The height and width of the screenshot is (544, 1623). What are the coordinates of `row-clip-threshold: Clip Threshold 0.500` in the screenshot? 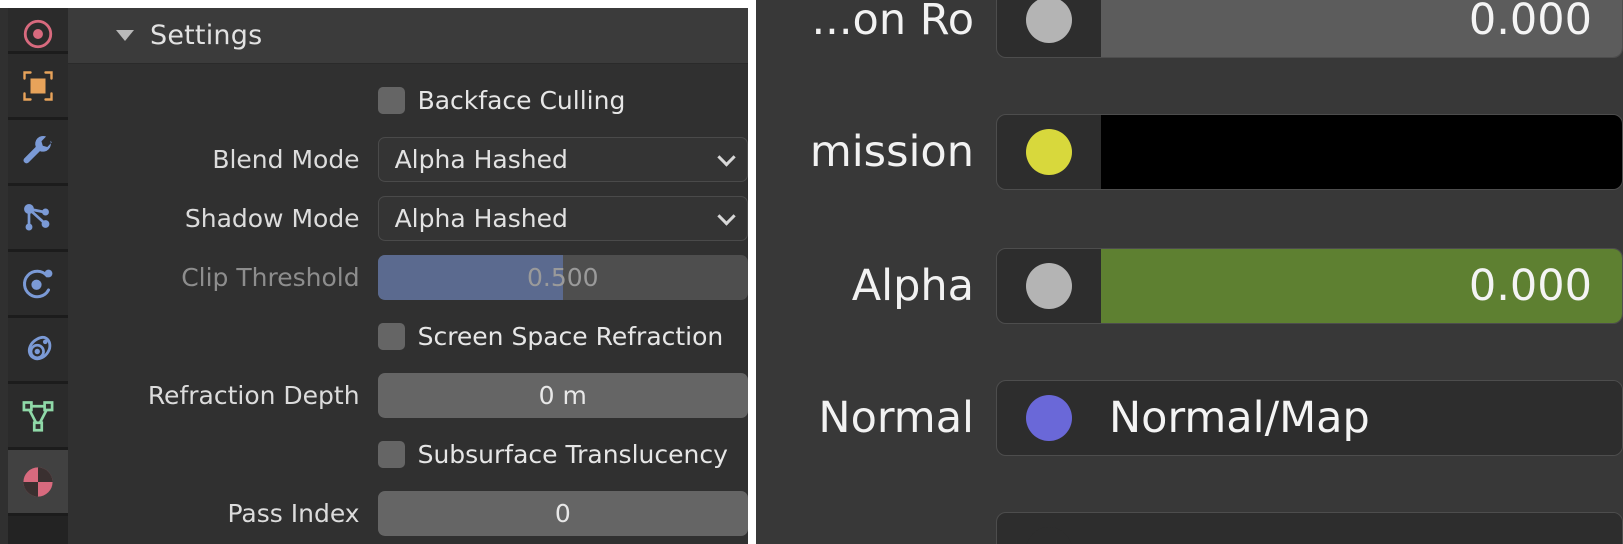 It's located at (408, 277).